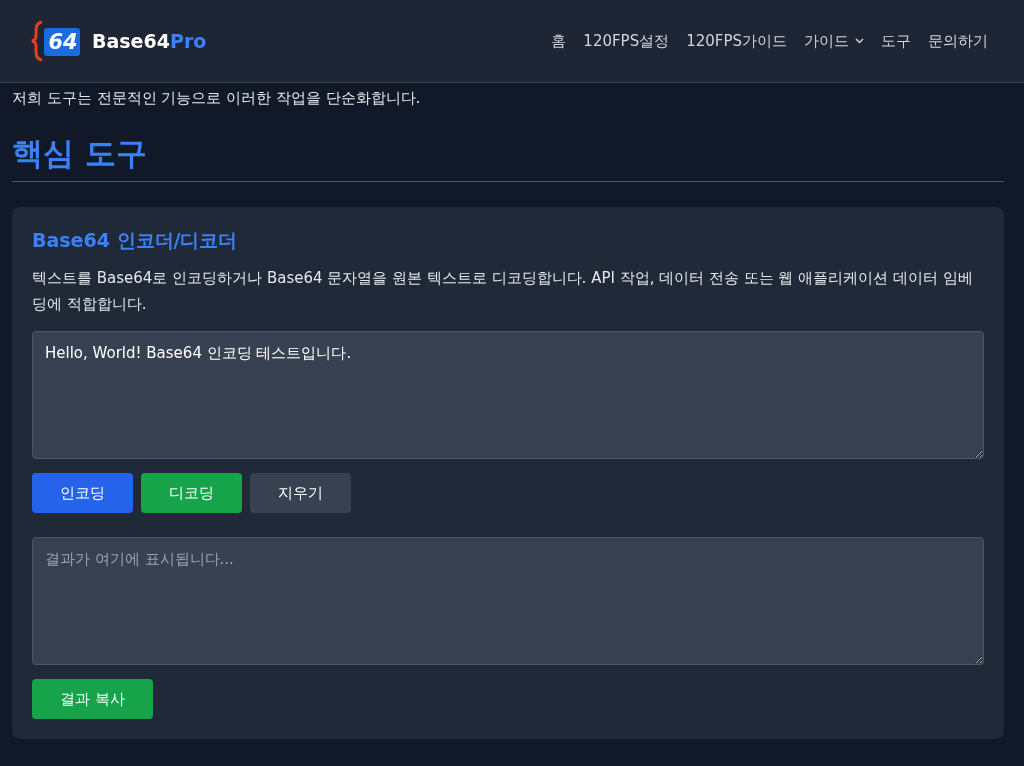  Describe the element at coordinates (149, 41) in the screenshot. I see `brand-name: Base64Pro` at that location.